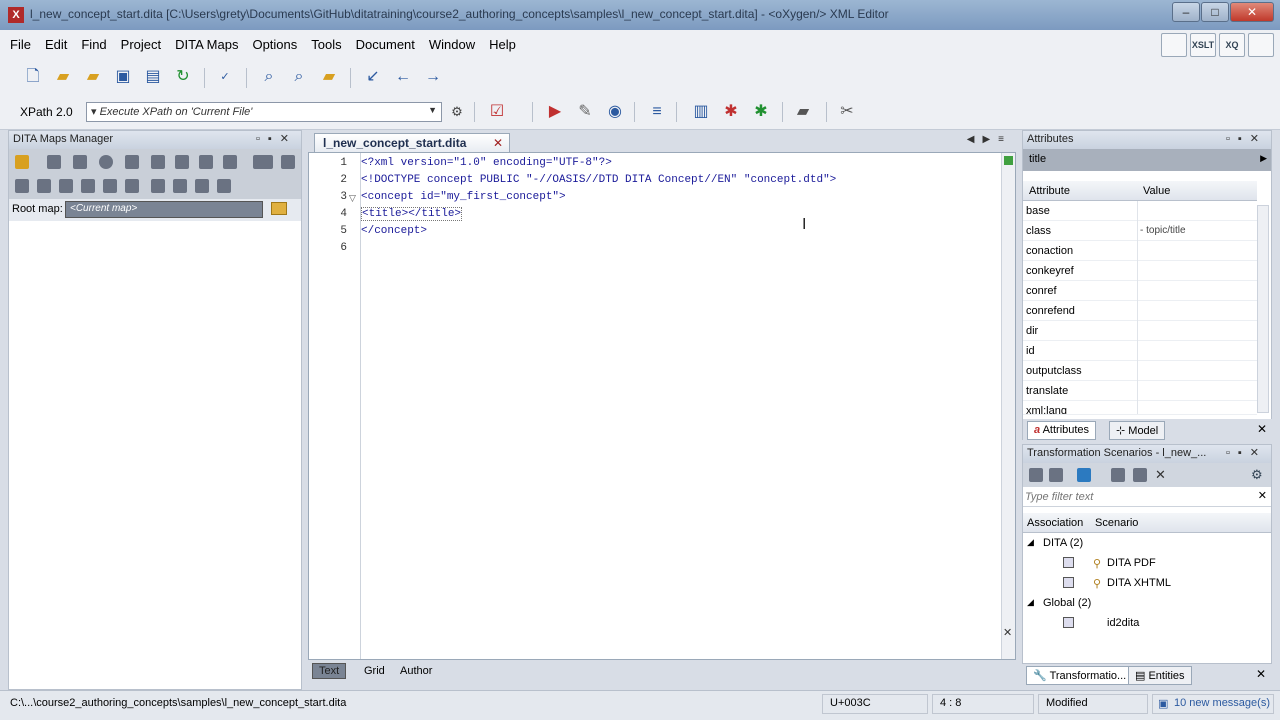 The height and width of the screenshot is (720, 1280). I want to click on menu-edit: Edit, so click(56, 44).